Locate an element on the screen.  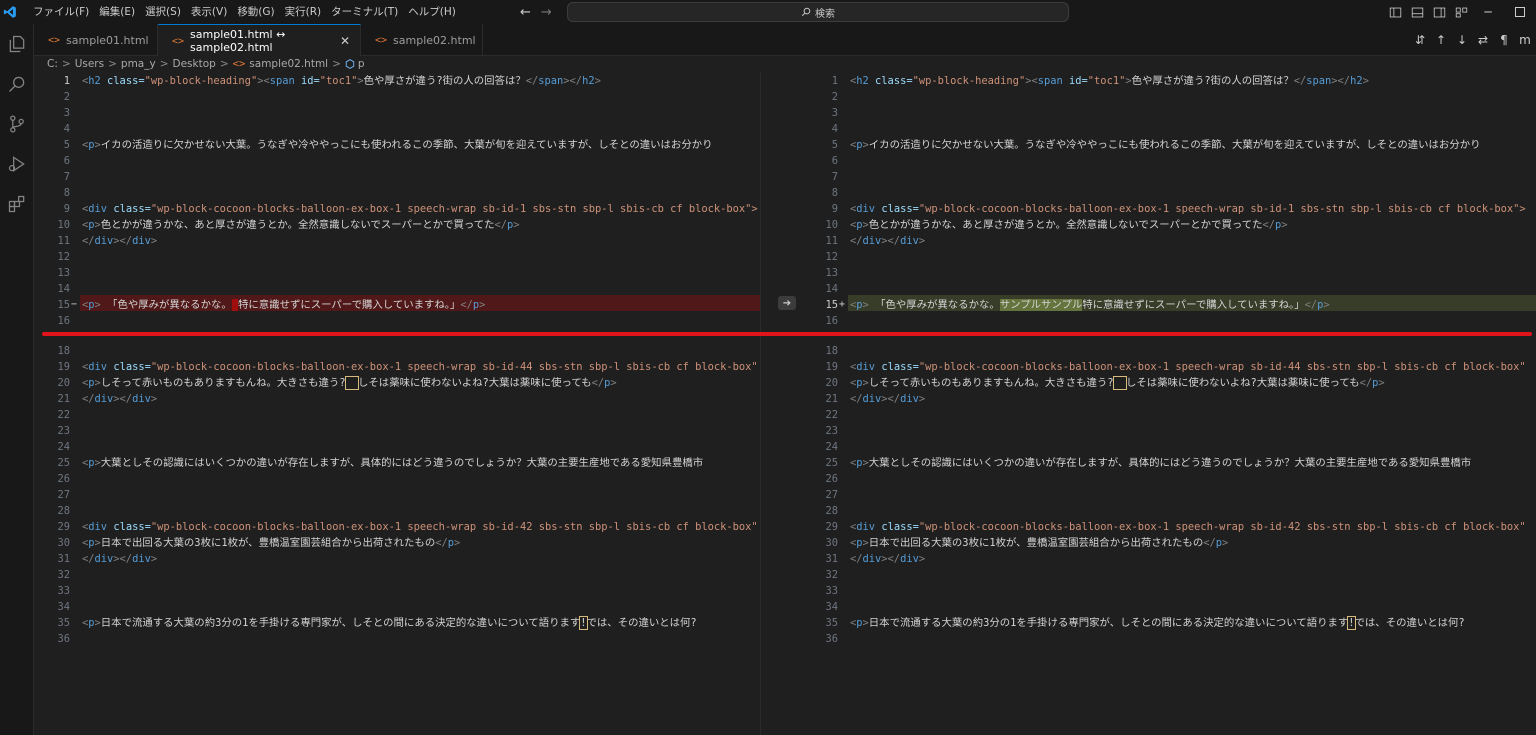
line-number: 22 is located at coordinates (831, 415).